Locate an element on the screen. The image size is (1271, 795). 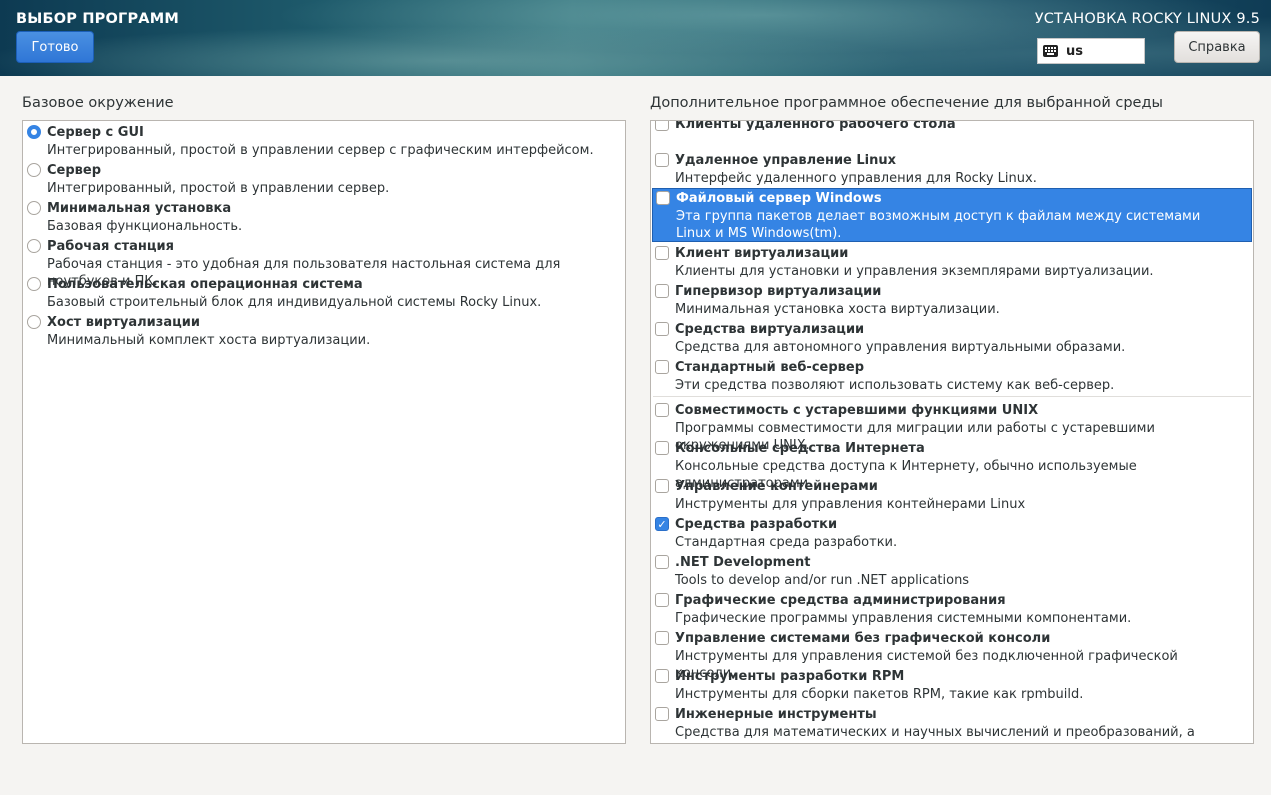
addon-option-title: Консольные средства Интернета is located at coordinates (800, 448).